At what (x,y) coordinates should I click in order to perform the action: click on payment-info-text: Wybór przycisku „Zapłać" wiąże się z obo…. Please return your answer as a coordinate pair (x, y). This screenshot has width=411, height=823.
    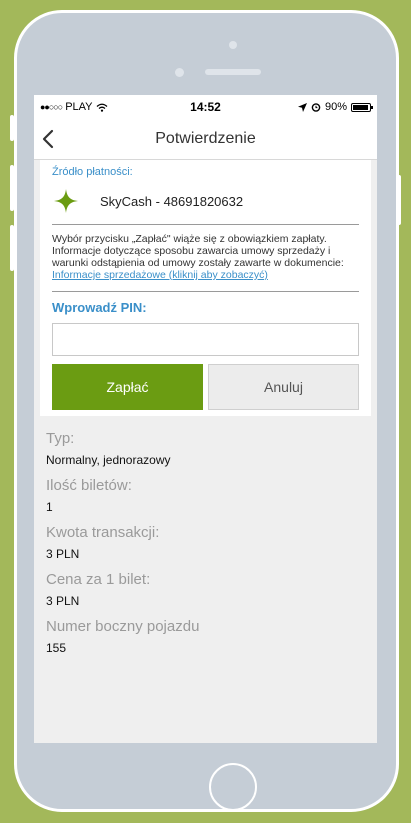
    Looking at the image, I should click on (198, 251).